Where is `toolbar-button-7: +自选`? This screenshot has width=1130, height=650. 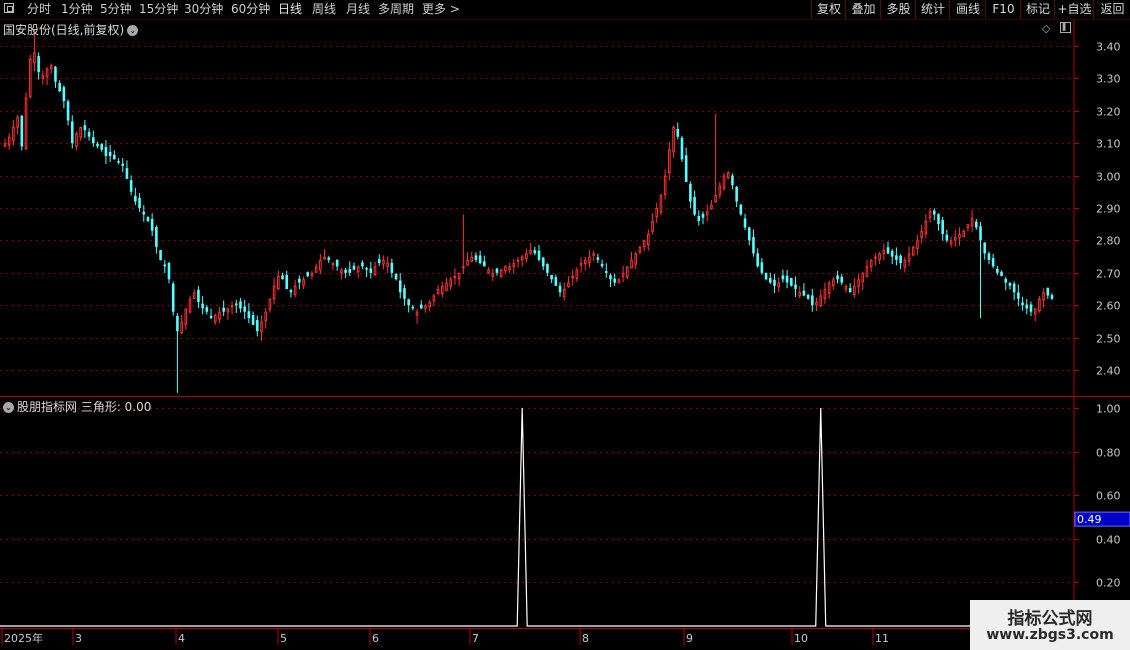
toolbar-button-7: +自选 is located at coordinates (1074, 9).